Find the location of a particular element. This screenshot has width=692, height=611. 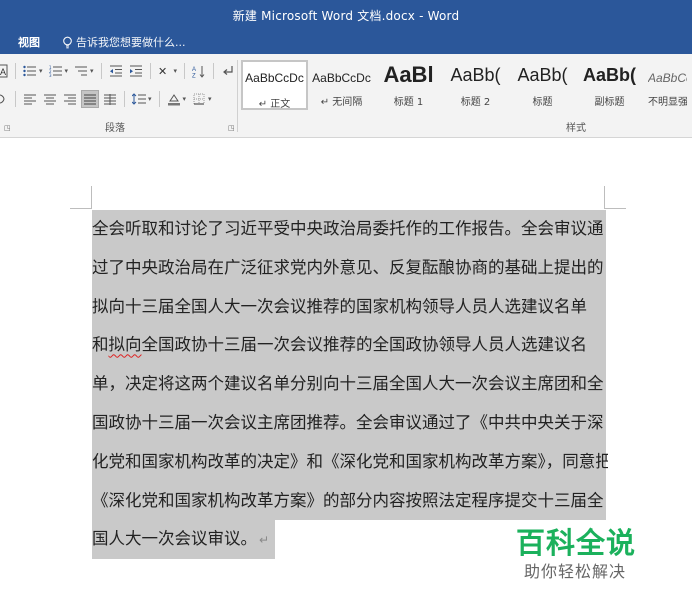

selected-text: 过了中央政治局在广泛征求党内外意见、反复酝酿协商的基础上提出的 is located at coordinates (349, 268).